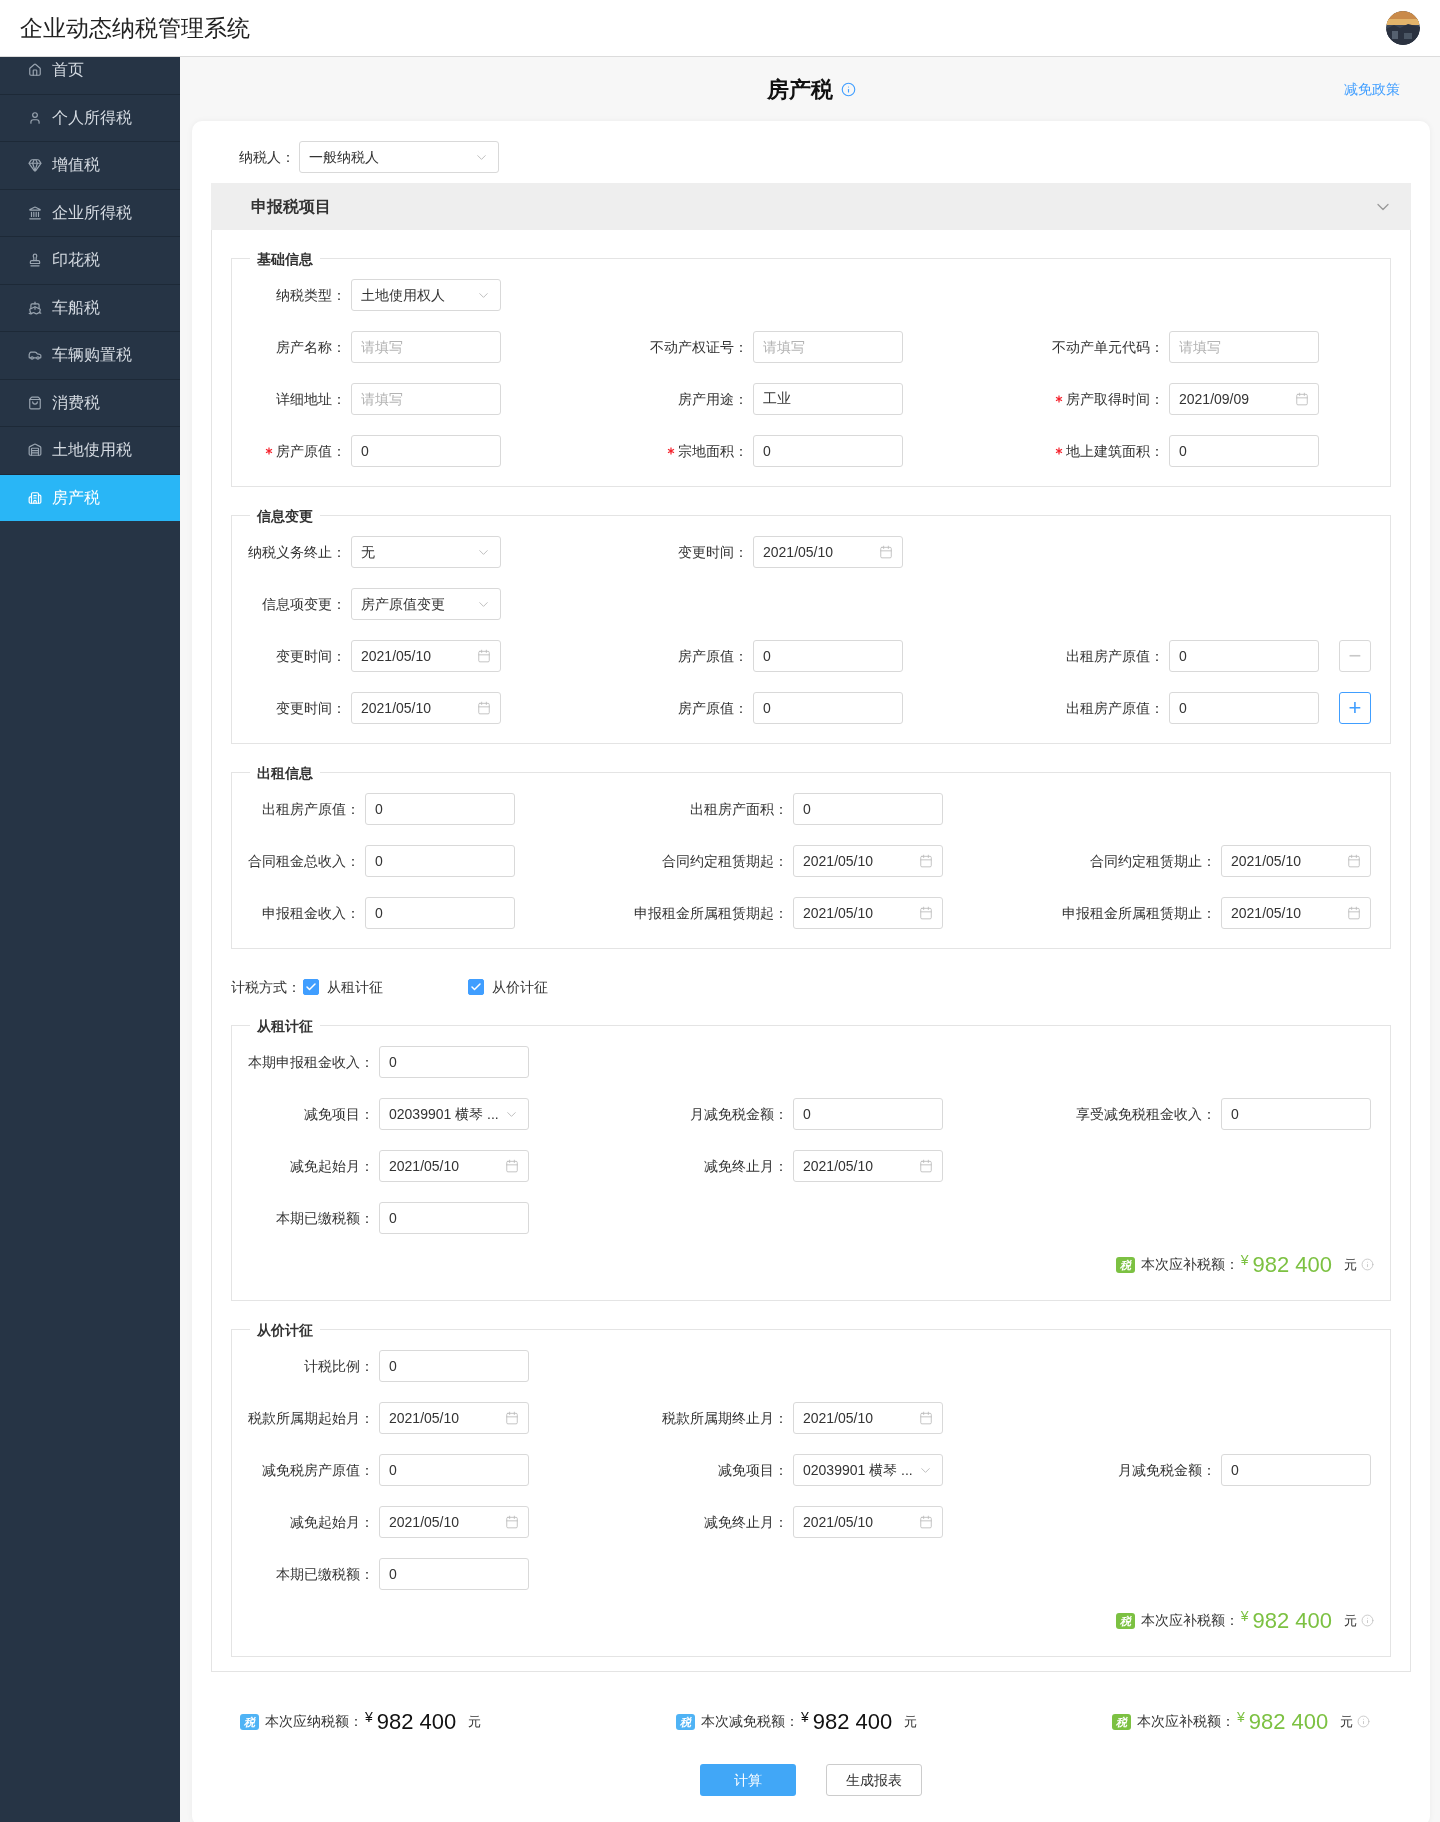 This screenshot has width=1440, height=1822. I want to click on field-label: 纳税类型：, so click(311, 295).